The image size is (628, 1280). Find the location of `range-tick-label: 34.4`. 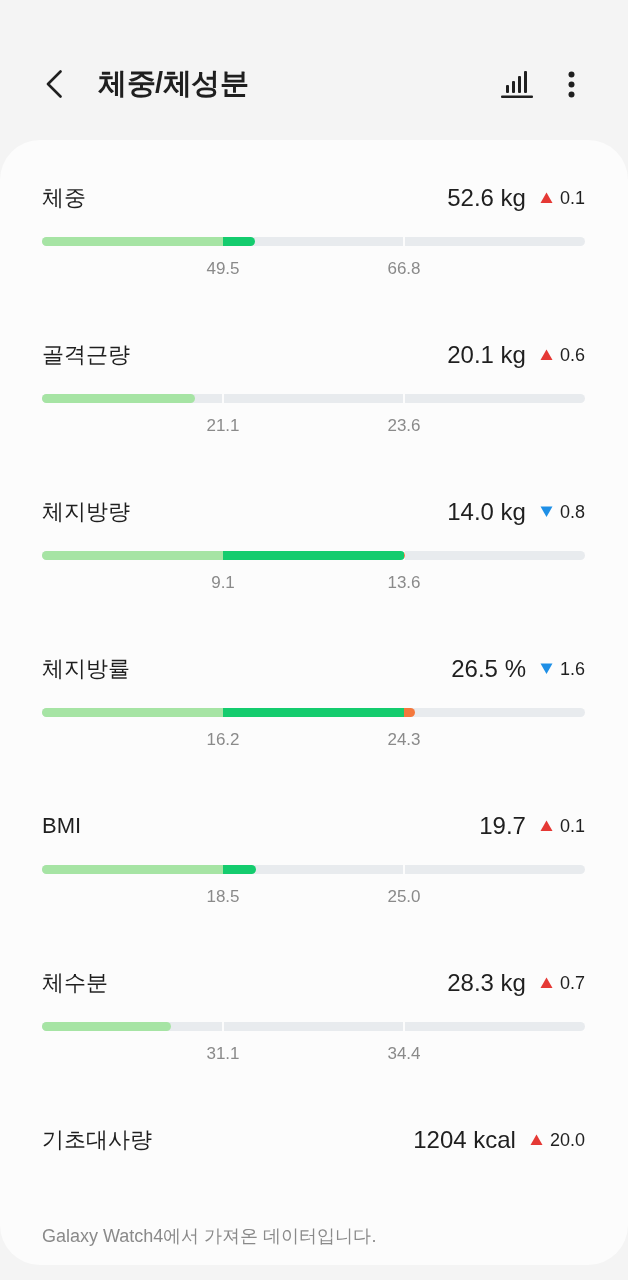

range-tick-label: 34.4 is located at coordinates (404, 1054).